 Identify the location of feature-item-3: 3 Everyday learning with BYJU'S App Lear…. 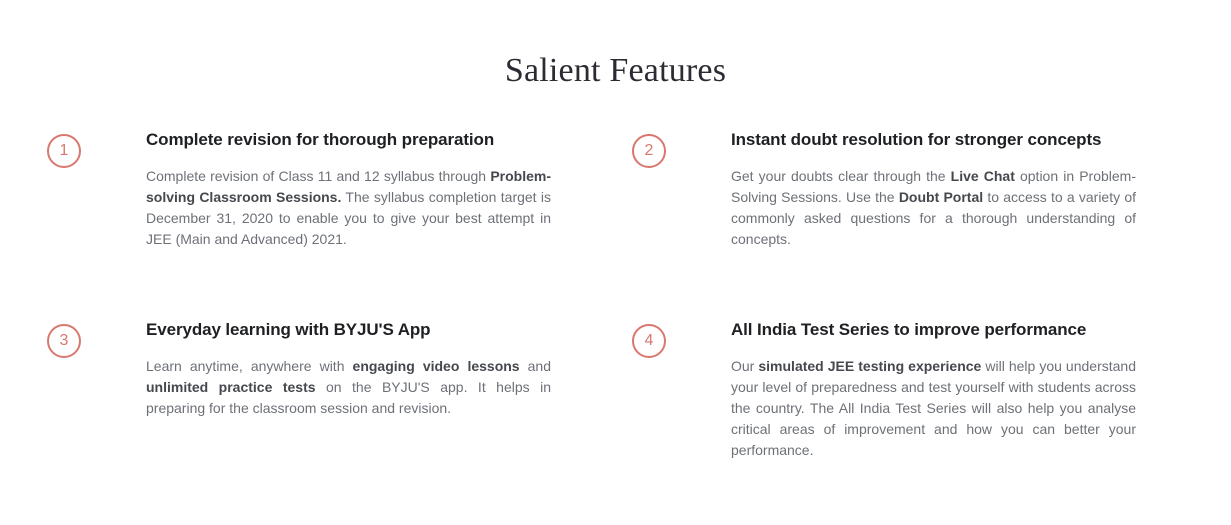
(299, 368).